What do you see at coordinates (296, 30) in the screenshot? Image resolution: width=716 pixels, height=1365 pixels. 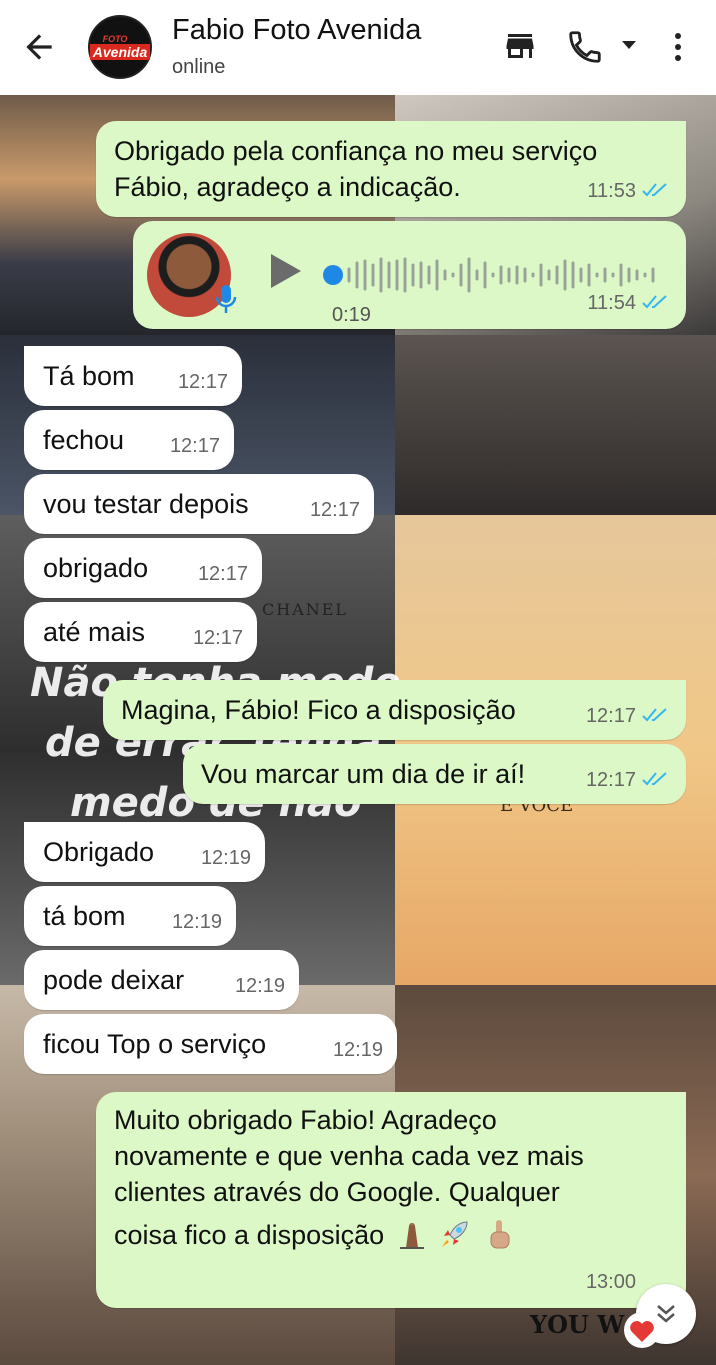 I see `contact-name: Fabio Foto Avenida` at bounding box center [296, 30].